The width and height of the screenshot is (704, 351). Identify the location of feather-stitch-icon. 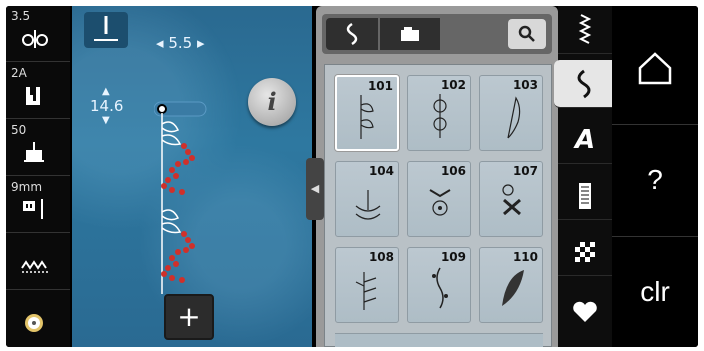
(514, 117).